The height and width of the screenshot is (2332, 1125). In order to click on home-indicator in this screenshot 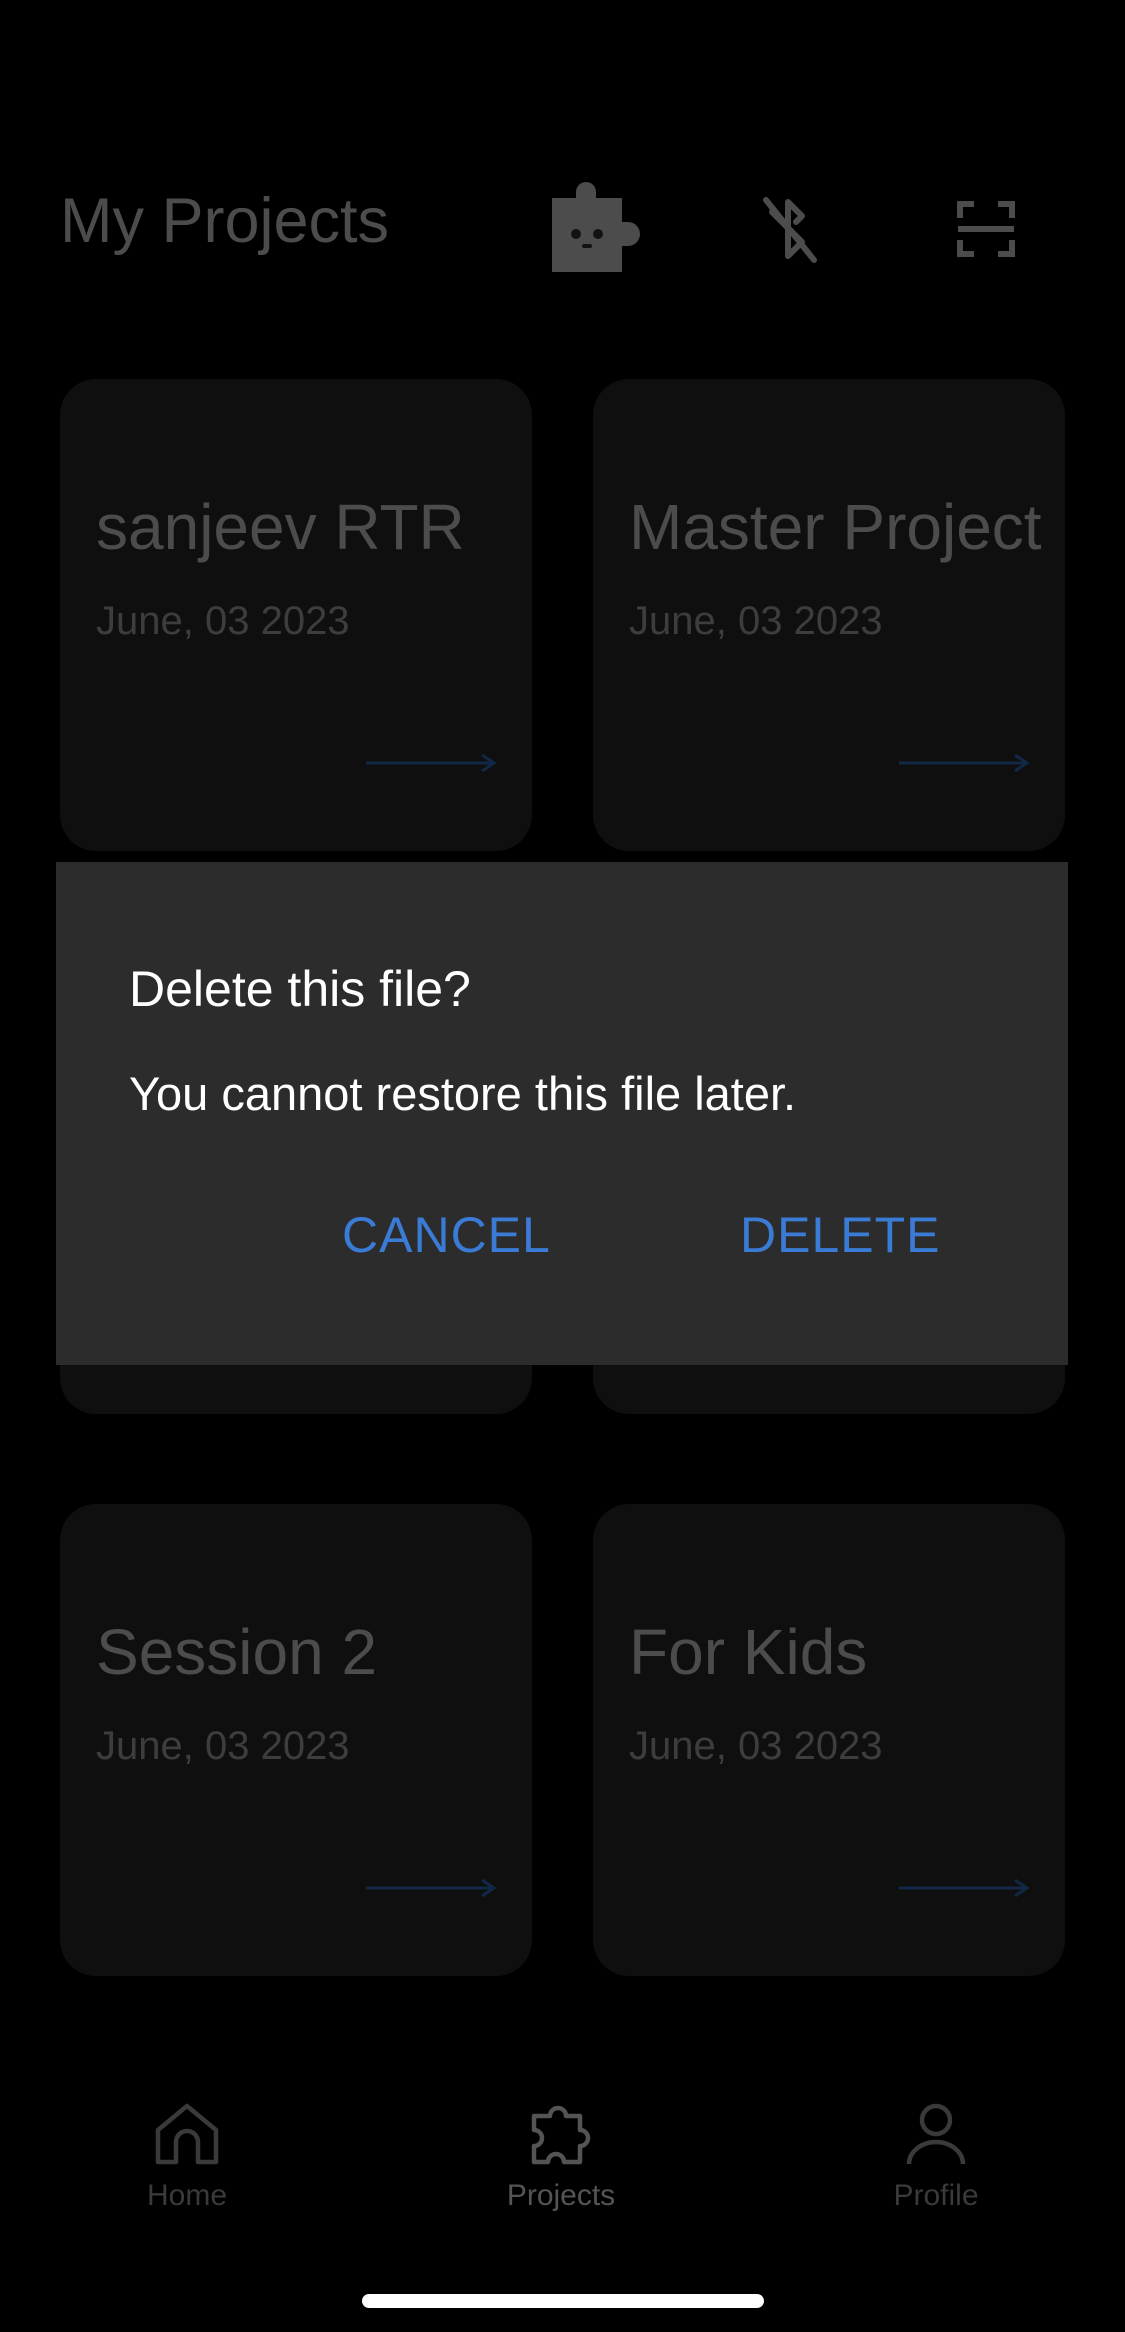, I will do `click(563, 2301)`.